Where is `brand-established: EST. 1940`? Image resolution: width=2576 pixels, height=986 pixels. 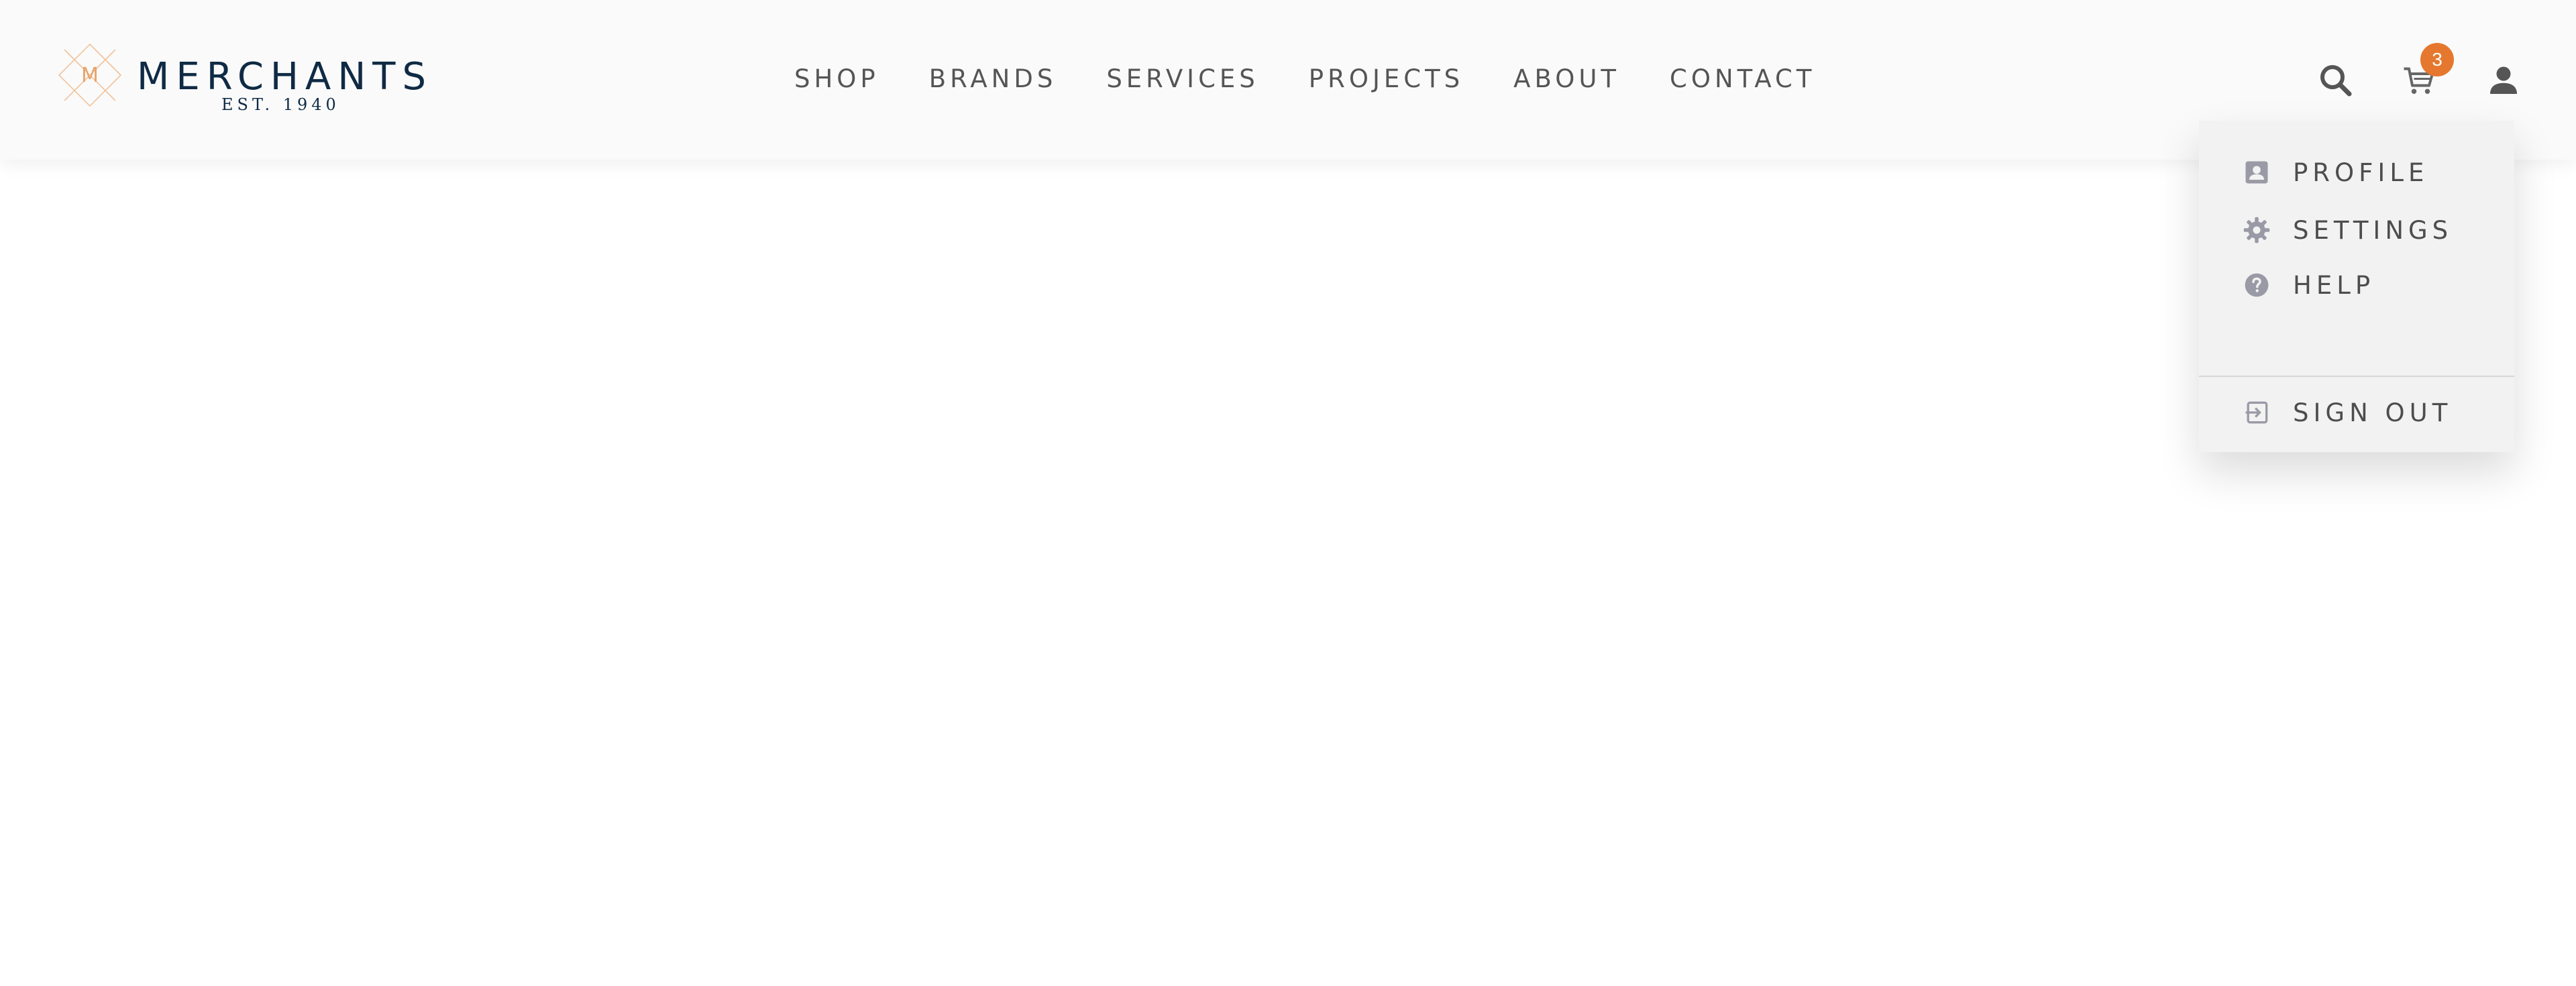 brand-established: EST. 1940 is located at coordinates (280, 104).